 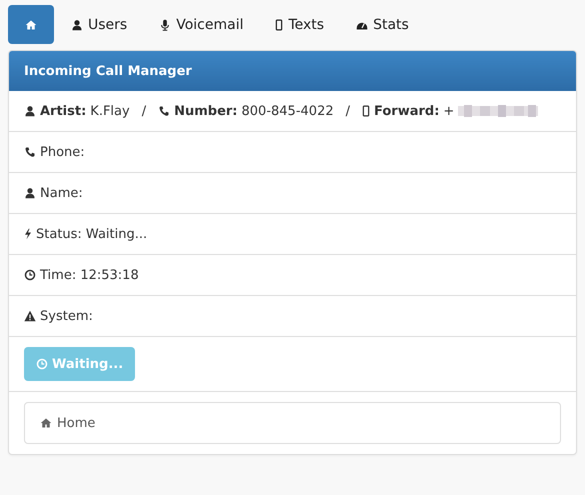 I want to click on summary-label: Number:, so click(x=206, y=111).